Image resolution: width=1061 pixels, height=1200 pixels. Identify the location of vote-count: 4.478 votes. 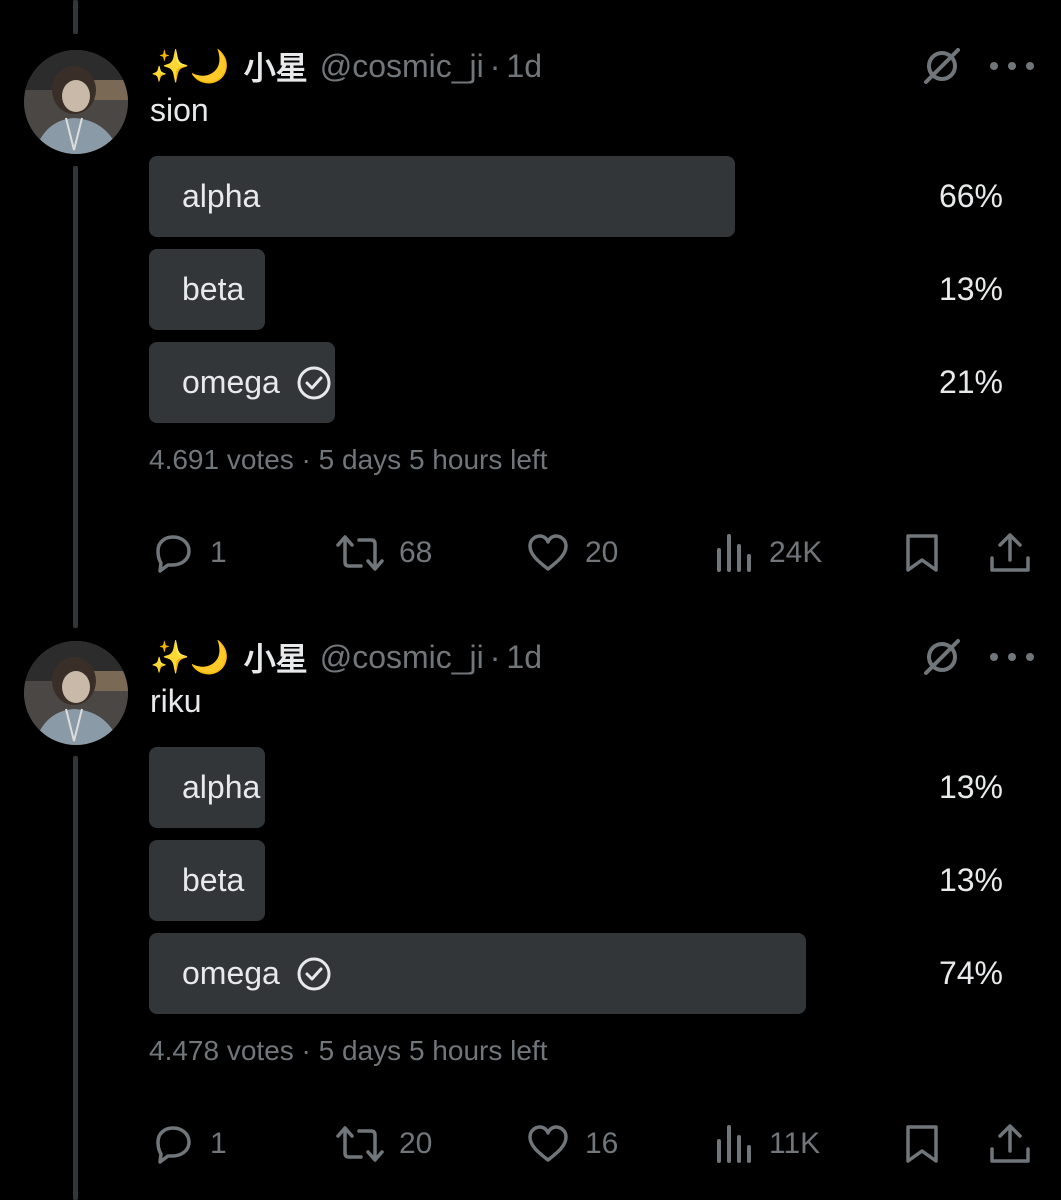
(221, 1050).